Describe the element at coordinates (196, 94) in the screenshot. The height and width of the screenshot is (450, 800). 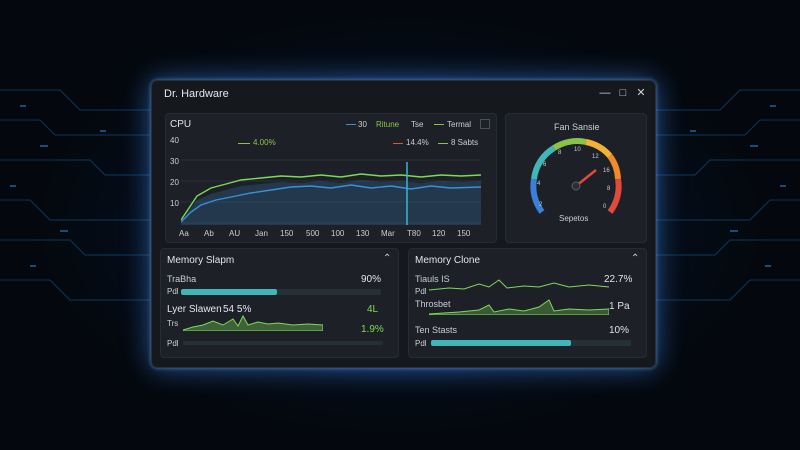
I see `window-title: Dr. Hardware` at that location.